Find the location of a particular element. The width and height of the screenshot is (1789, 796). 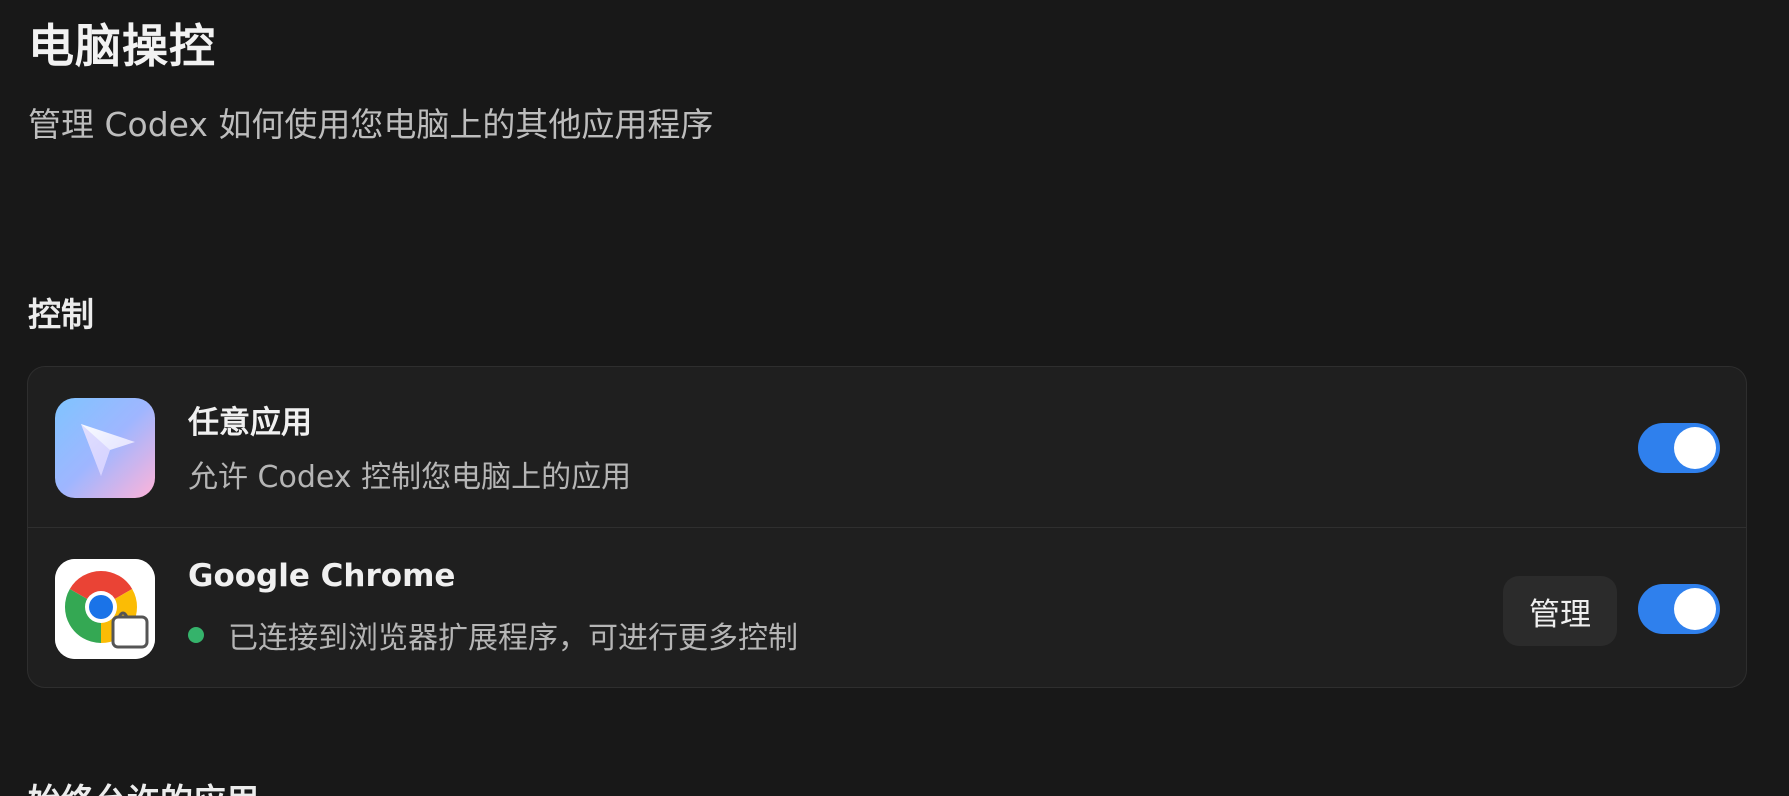

google-chrome-toggle is located at coordinates (1679, 609).